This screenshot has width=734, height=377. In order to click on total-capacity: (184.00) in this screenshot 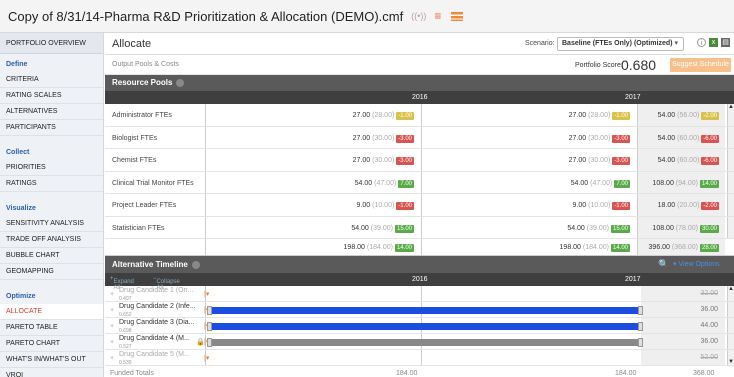, I will do `click(595, 247)`.